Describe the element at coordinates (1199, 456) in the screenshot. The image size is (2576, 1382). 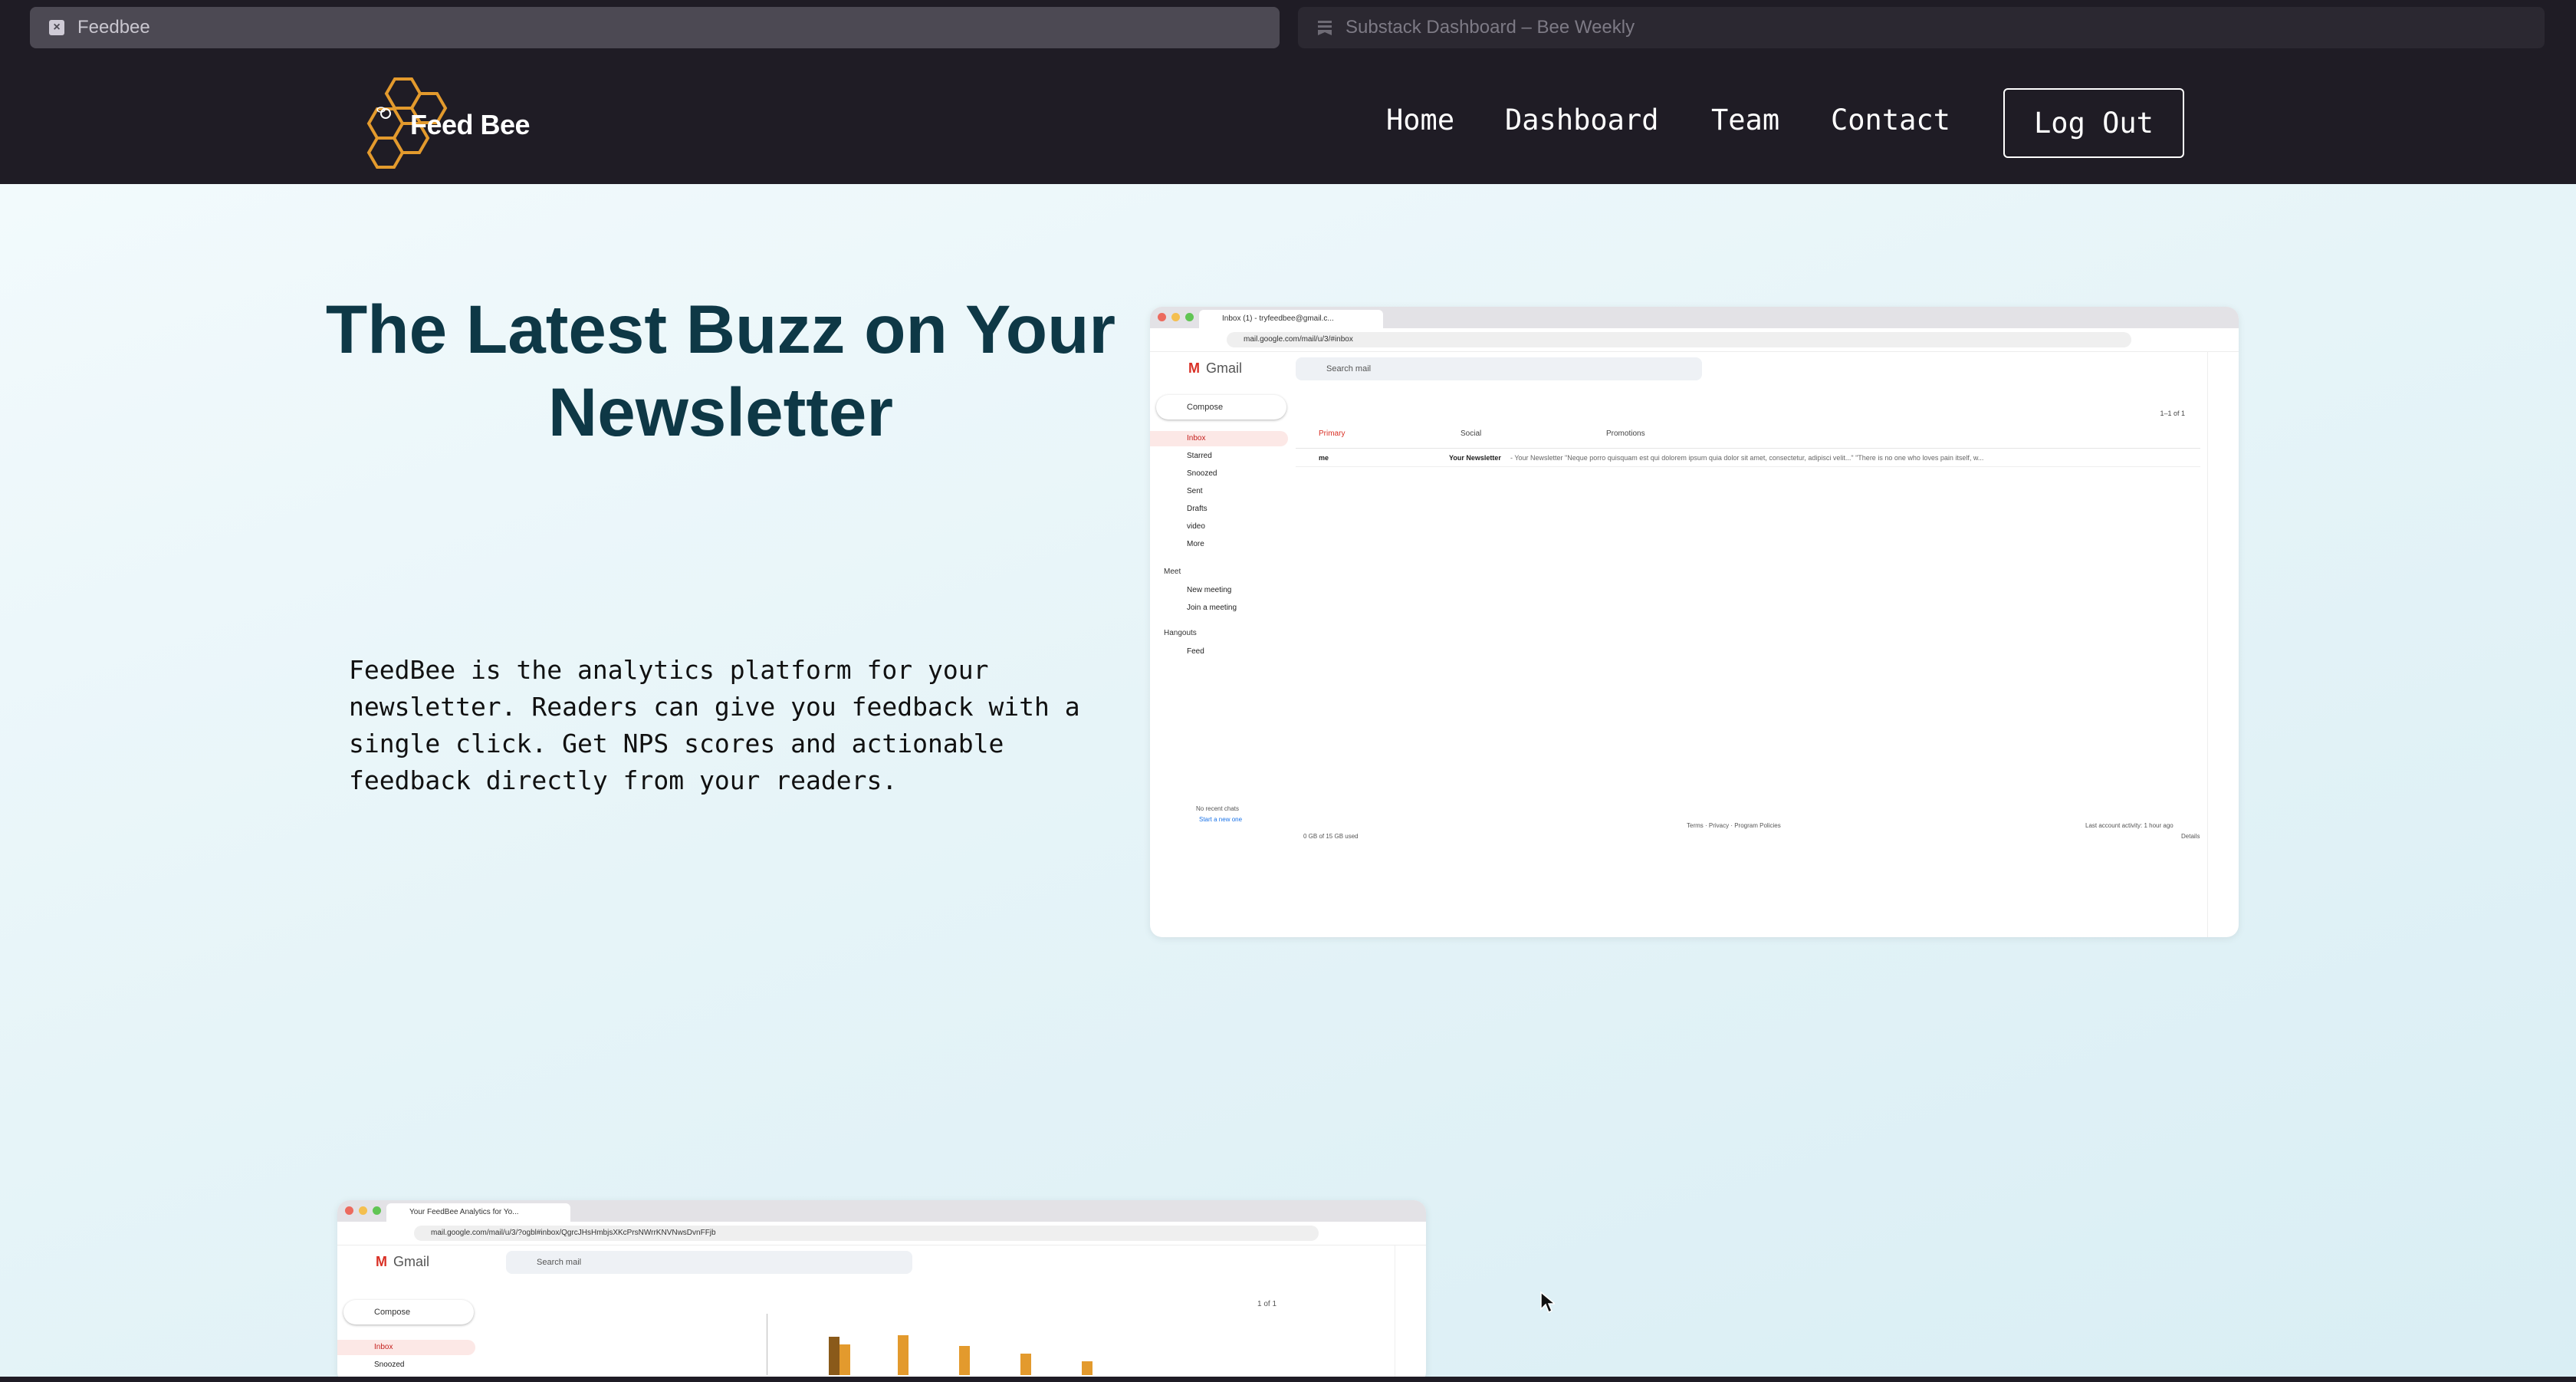
I see `sidebar-starred: Starred` at that location.